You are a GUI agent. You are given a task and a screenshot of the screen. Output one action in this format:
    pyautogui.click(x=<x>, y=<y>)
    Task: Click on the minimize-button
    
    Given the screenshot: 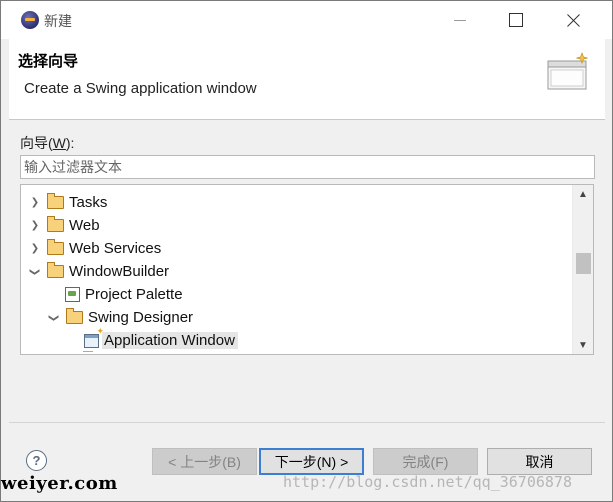 What is the action you would take?
    pyautogui.click(x=460, y=20)
    